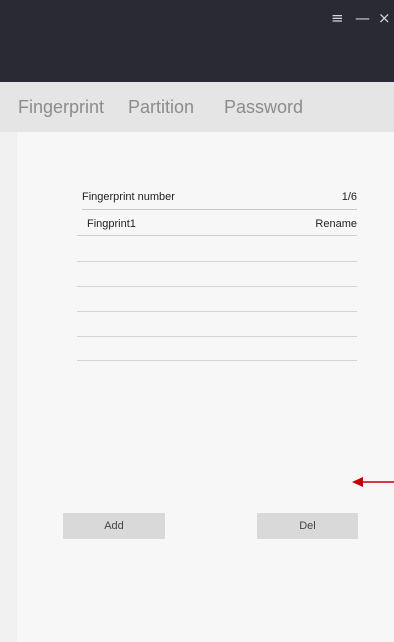 This screenshot has width=394, height=642. Describe the element at coordinates (128, 197) in the screenshot. I see `fingerprint-number-label: Fingerprint number` at that location.